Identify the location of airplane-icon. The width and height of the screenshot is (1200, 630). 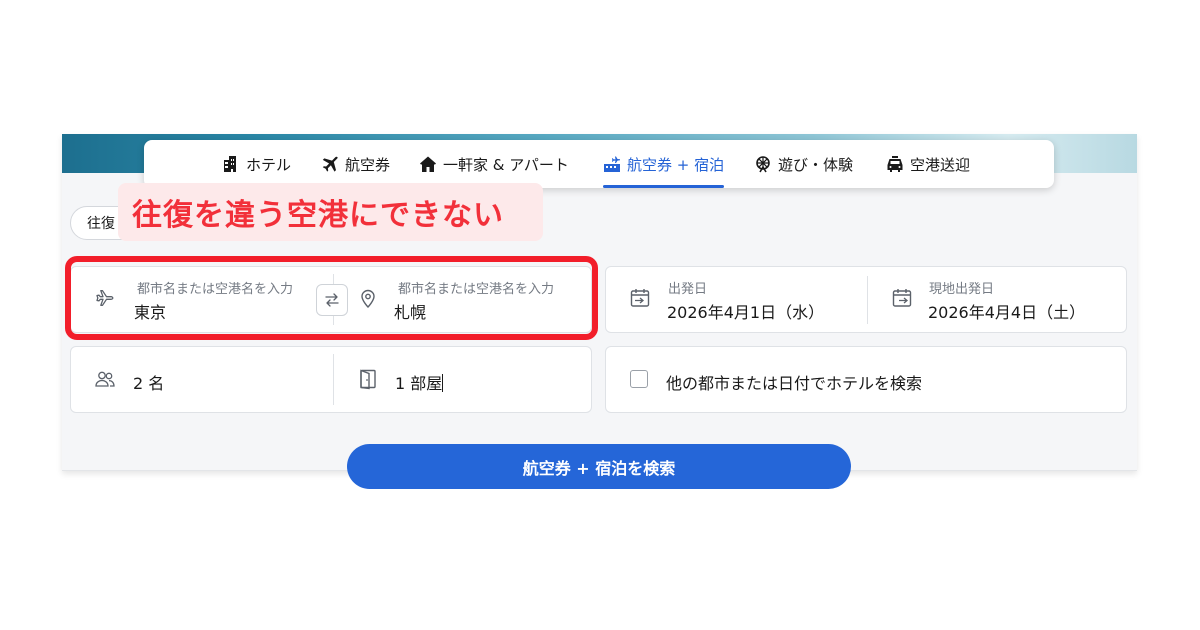
(330, 164).